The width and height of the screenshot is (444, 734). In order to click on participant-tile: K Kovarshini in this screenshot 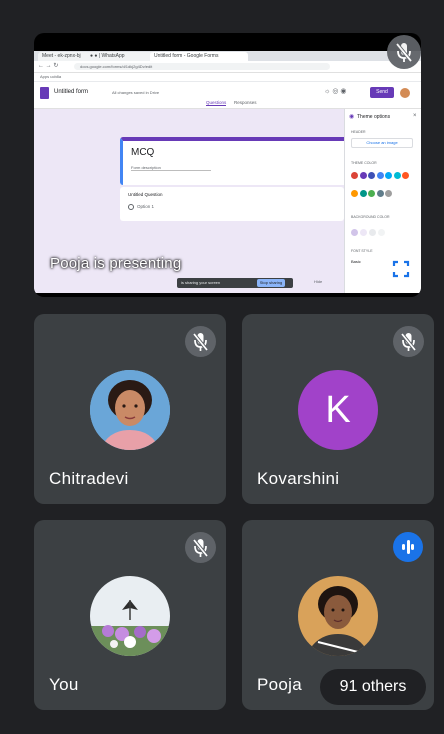, I will do `click(338, 409)`.